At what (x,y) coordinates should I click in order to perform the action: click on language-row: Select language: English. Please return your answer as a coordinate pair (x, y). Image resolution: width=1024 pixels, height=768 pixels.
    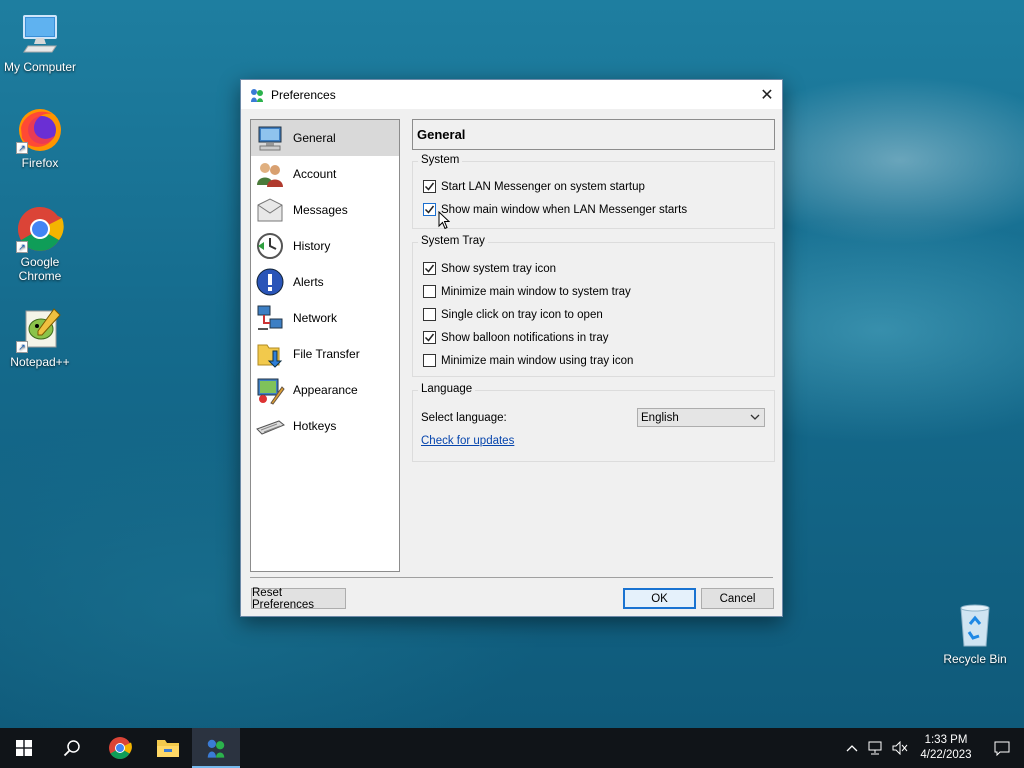
    Looking at the image, I should click on (593, 418).